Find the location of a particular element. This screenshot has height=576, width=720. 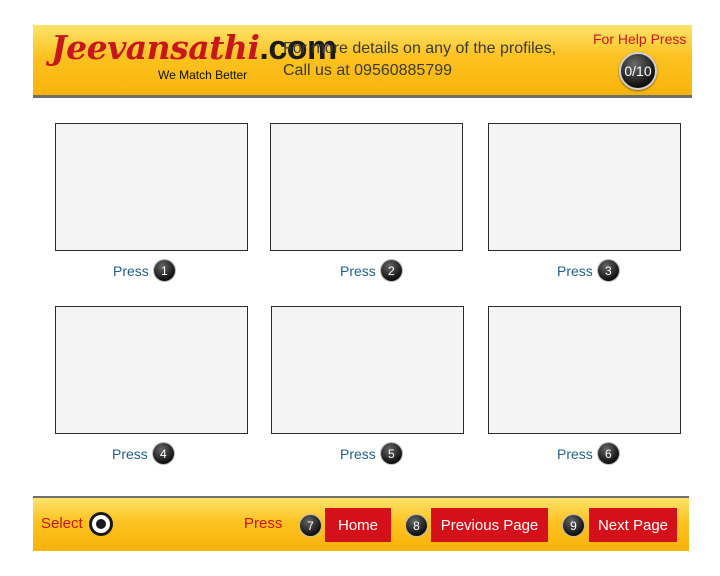

press-hint-2: Press 2 is located at coordinates (371, 270).